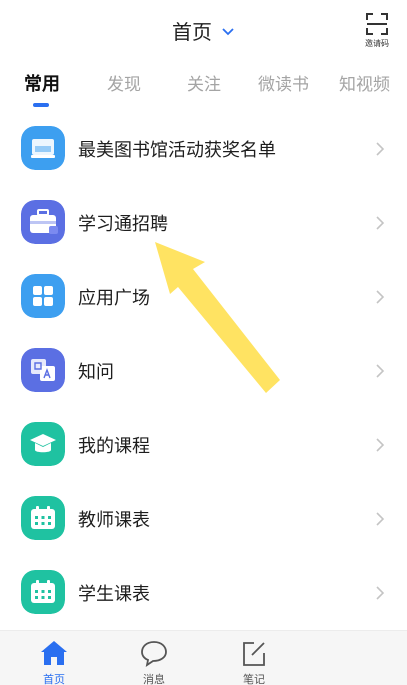 This screenshot has height=685, width=407. I want to click on scan-label: 邀请码, so click(377, 43).